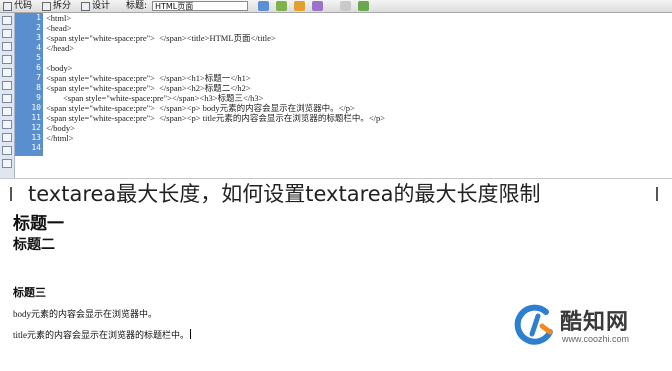  What do you see at coordinates (7, 124) in the screenshot?
I see `comment-icon` at bounding box center [7, 124].